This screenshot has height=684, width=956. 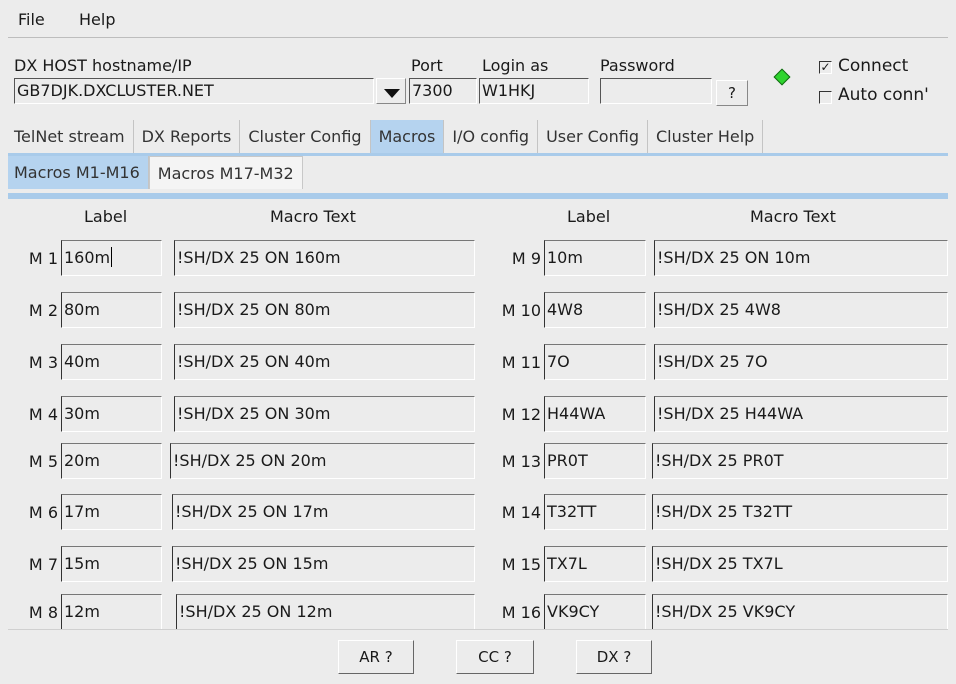 I want to click on macro-text-field: !SH/DX 25 H44WA, so click(x=801, y=414).